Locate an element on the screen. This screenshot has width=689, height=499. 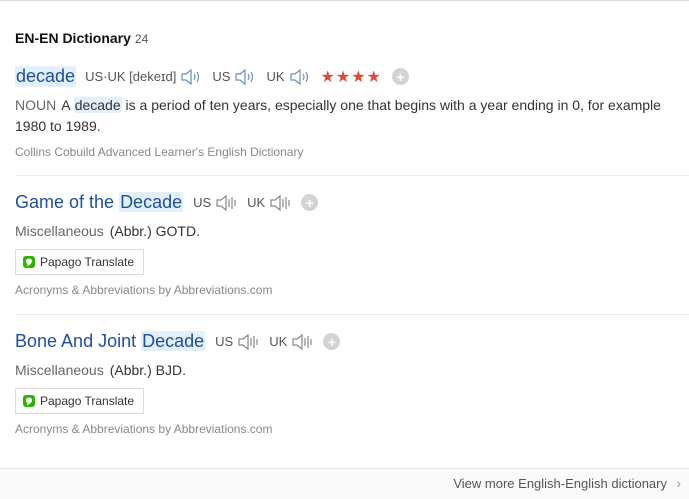
category-line: Miscellaneous (Abbr.) BJD. is located at coordinates (352, 370).